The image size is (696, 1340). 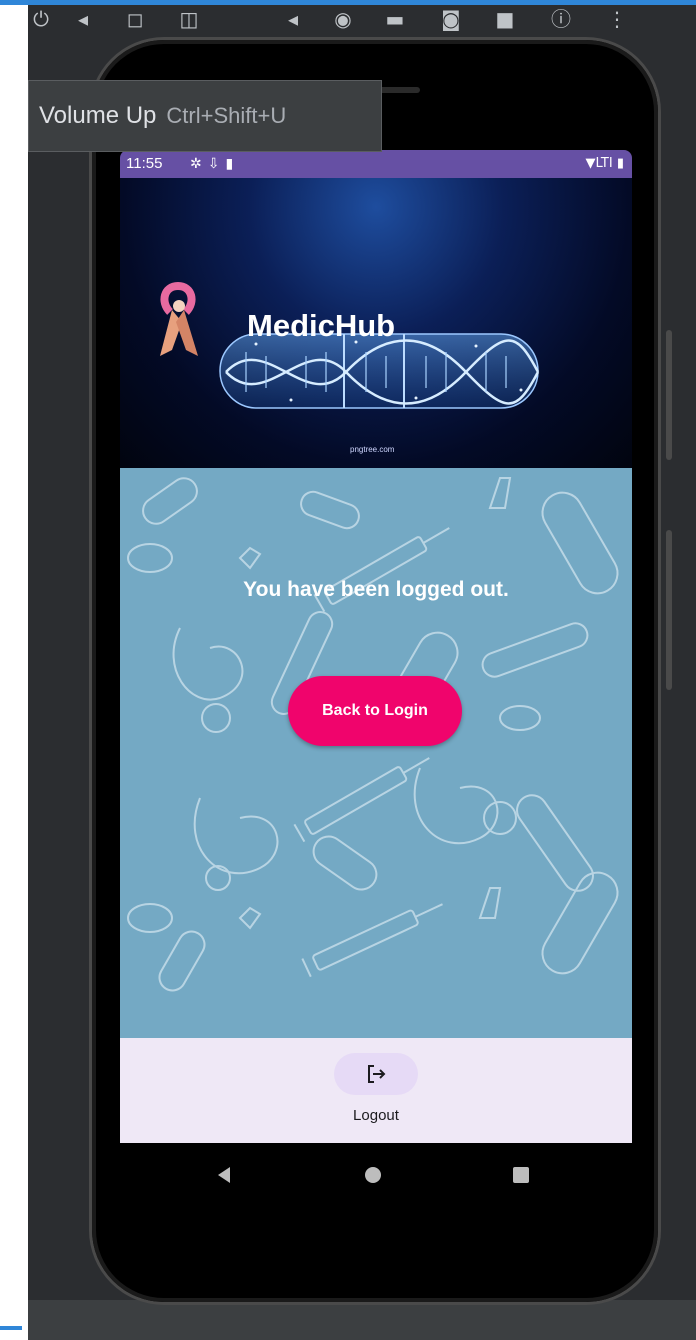 What do you see at coordinates (669, 395) in the screenshot?
I see `phone-volume-button` at bounding box center [669, 395].